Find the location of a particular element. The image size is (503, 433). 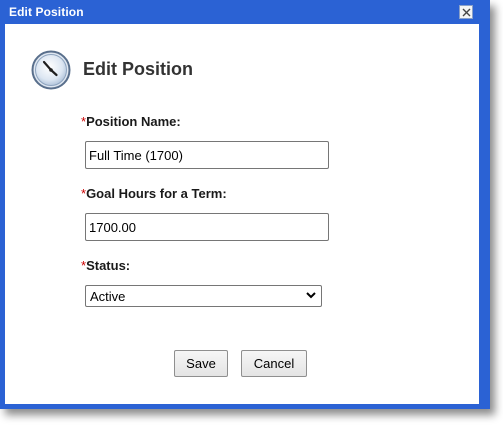

cancel-button: Cancel is located at coordinates (274, 363).